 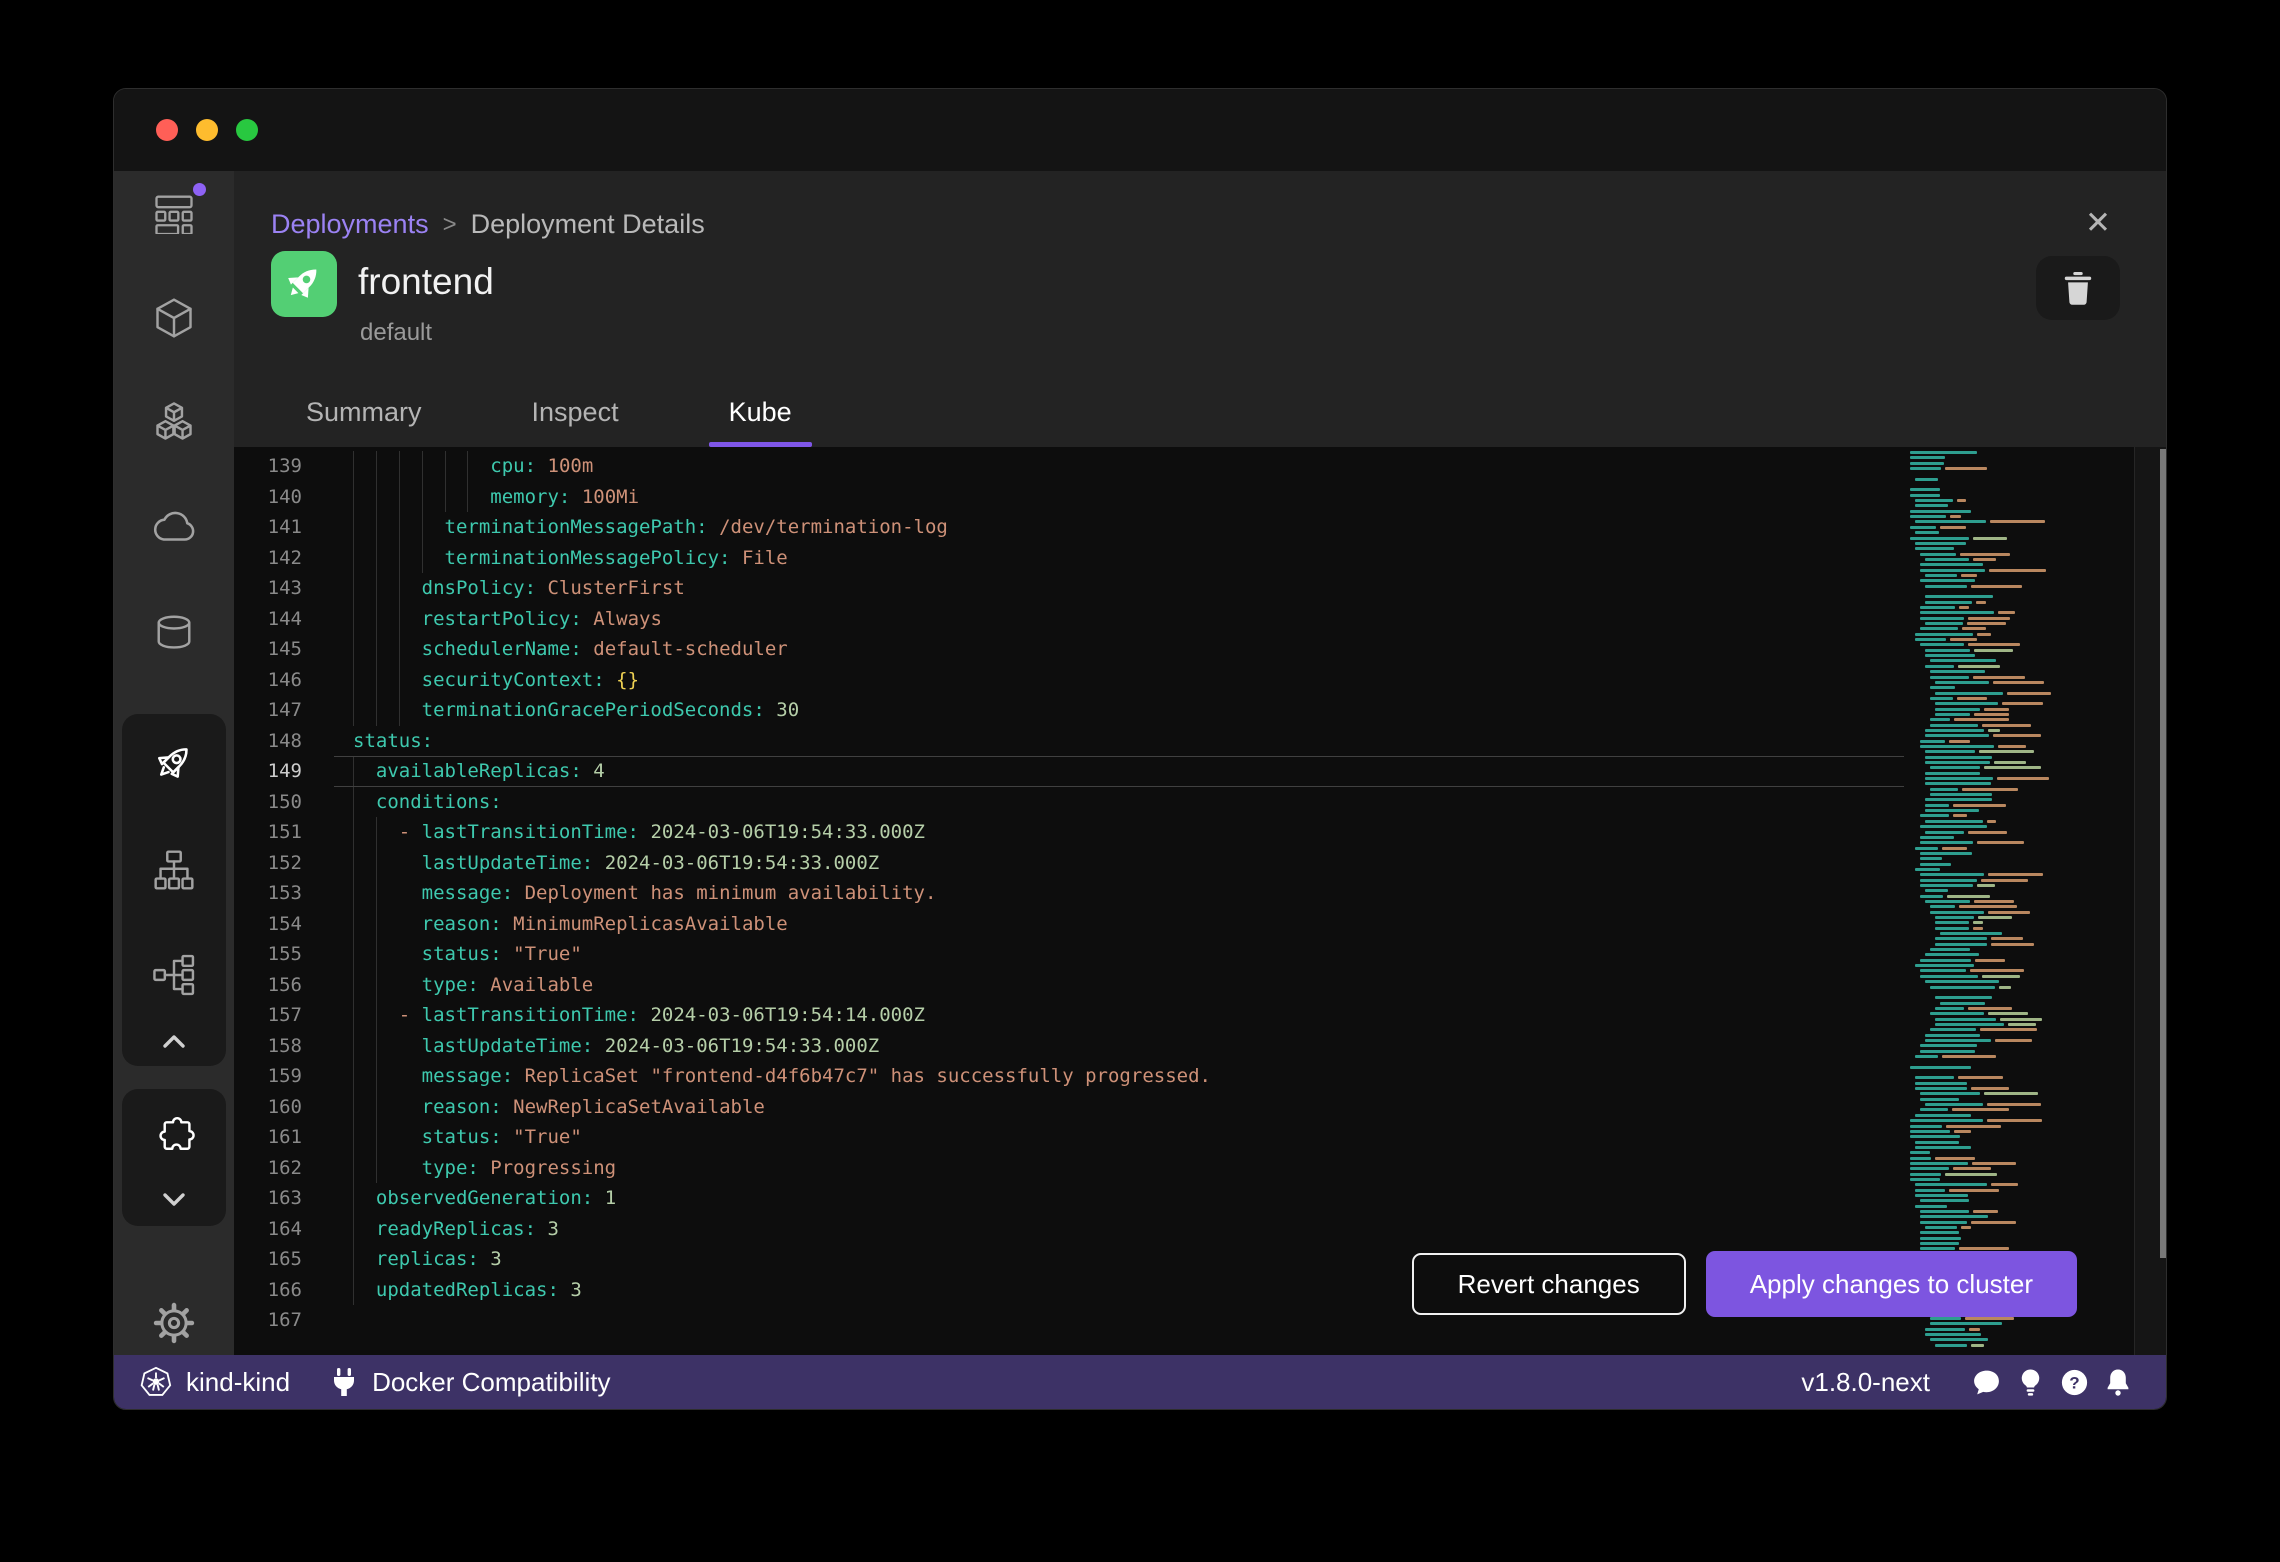 What do you see at coordinates (1119, 466) in the screenshot?
I see `code-text: cpu: 100m` at bounding box center [1119, 466].